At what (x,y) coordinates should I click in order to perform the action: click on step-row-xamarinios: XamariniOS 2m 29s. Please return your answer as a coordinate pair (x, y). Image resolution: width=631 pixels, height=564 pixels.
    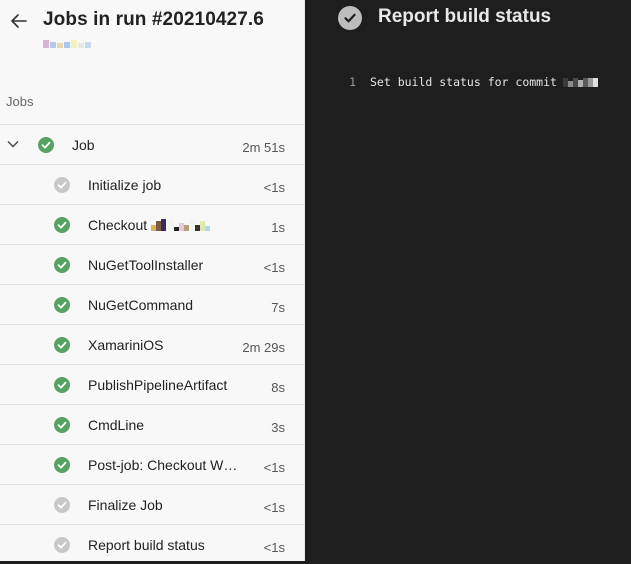
    Looking at the image, I should click on (152, 344).